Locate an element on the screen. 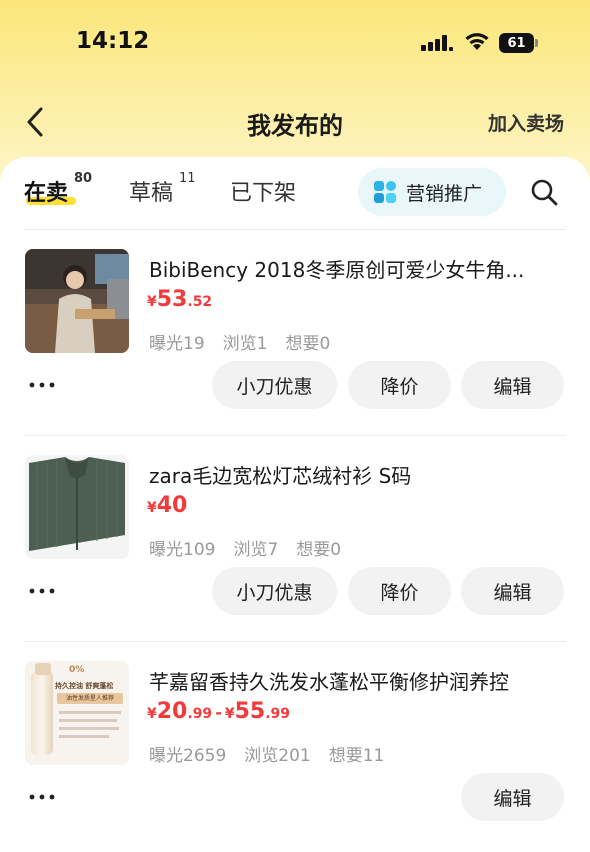 This screenshot has height=852, width=590. navigation-bar: 我发布的 加入卖场 is located at coordinates (295, 122).